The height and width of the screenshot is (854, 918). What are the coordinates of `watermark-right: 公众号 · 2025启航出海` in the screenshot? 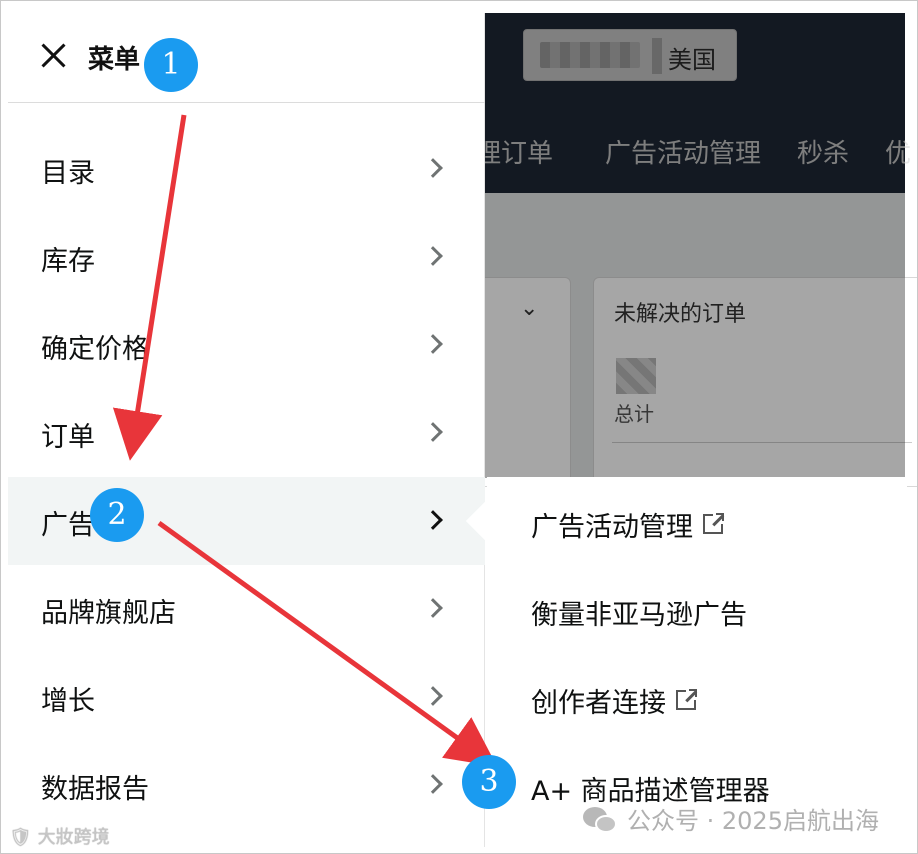 It's located at (731, 818).